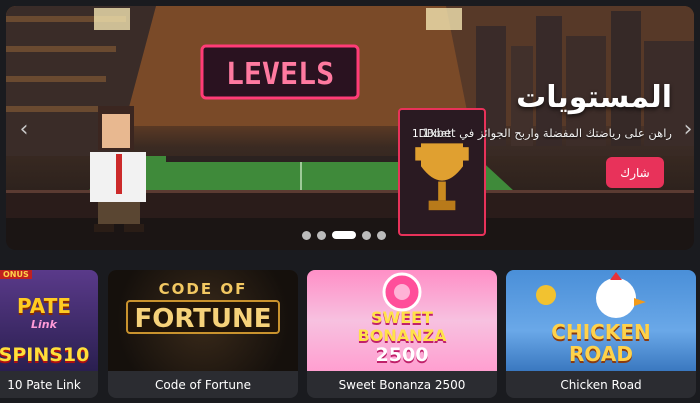 Image resolution: width=700 pixels, height=403 pixels. I want to click on game-card-code-of-fortune: CODE OF FORTUNE Code of Fortune, so click(203, 334).